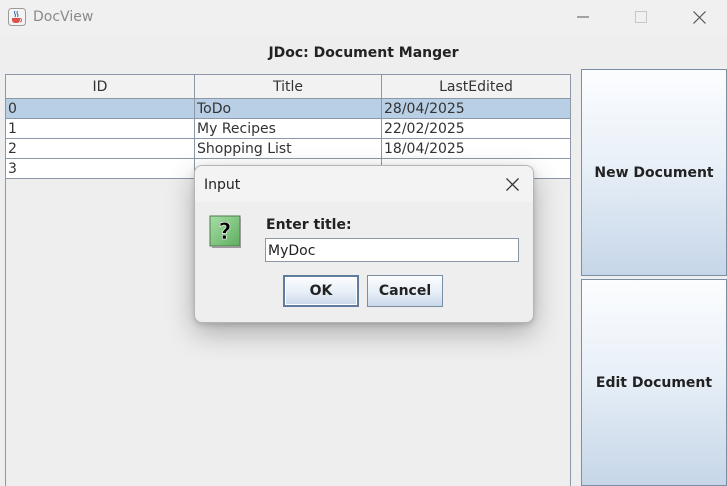  What do you see at coordinates (364, 184) in the screenshot?
I see `dialog-titlebar: Input` at bounding box center [364, 184].